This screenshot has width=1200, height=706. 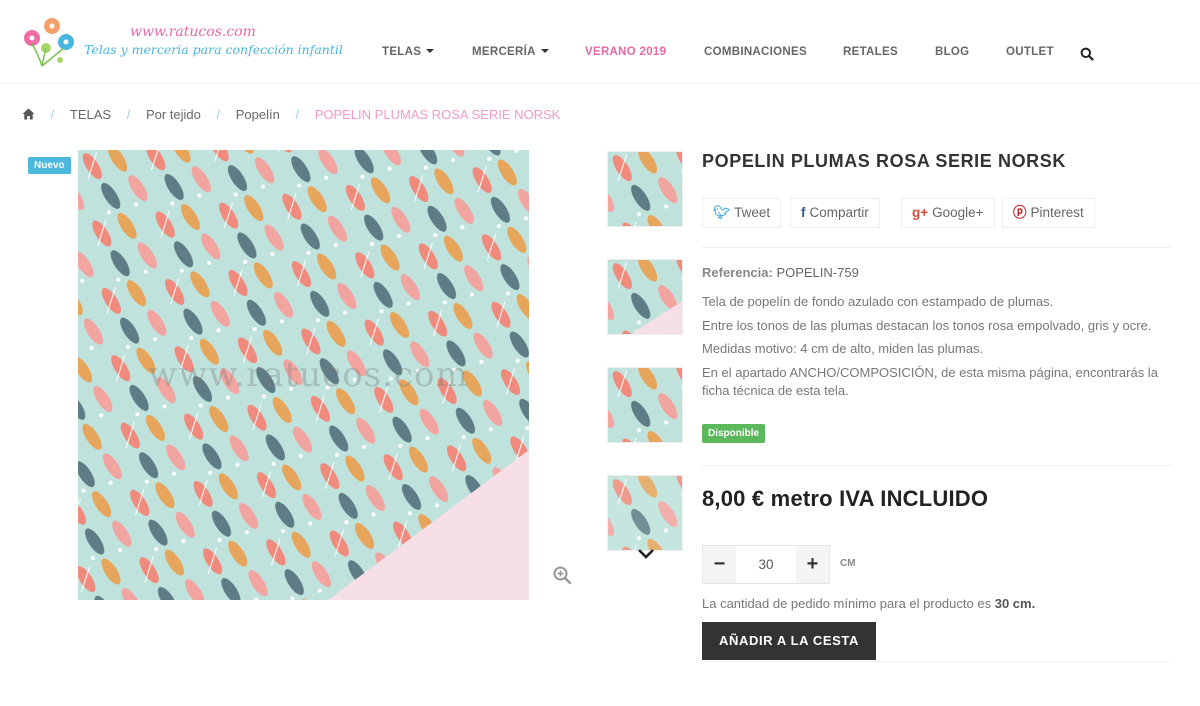 What do you see at coordinates (49, 165) in the screenshot?
I see `new-badge: Nuevo` at bounding box center [49, 165].